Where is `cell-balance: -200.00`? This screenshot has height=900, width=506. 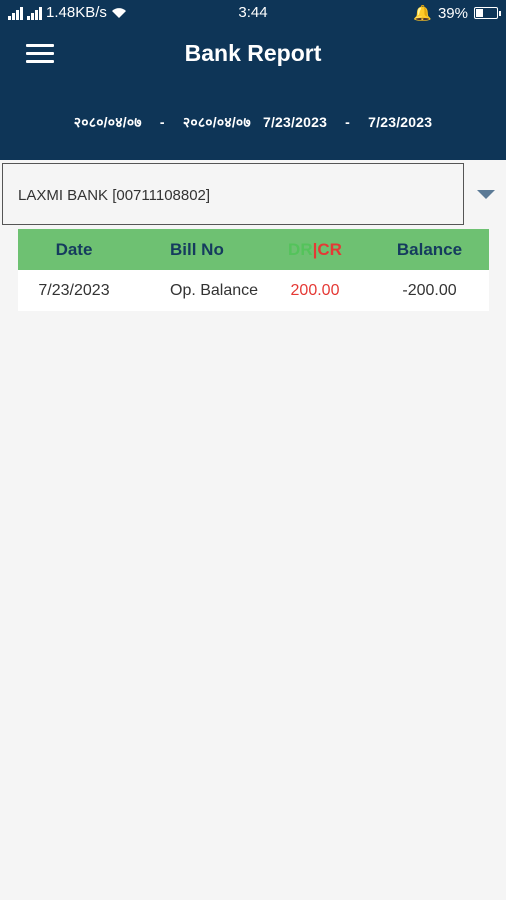
cell-balance: -200.00 is located at coordinates (429, 290).